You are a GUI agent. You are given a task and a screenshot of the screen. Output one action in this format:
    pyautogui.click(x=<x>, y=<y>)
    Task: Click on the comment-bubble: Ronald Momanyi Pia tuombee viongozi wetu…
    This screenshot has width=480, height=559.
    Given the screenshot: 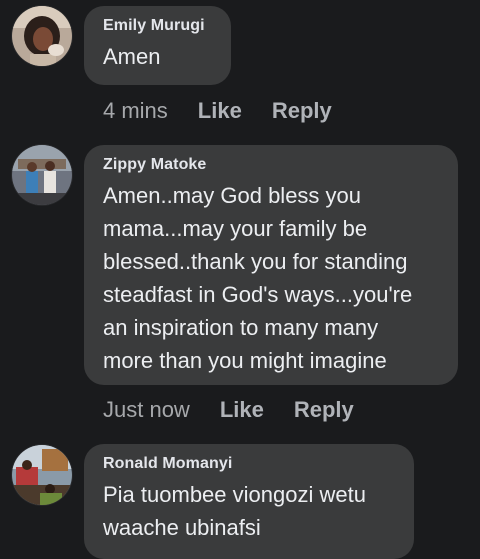 What is the action you would take?
    pyautogui.click(x=249, y=501)
    